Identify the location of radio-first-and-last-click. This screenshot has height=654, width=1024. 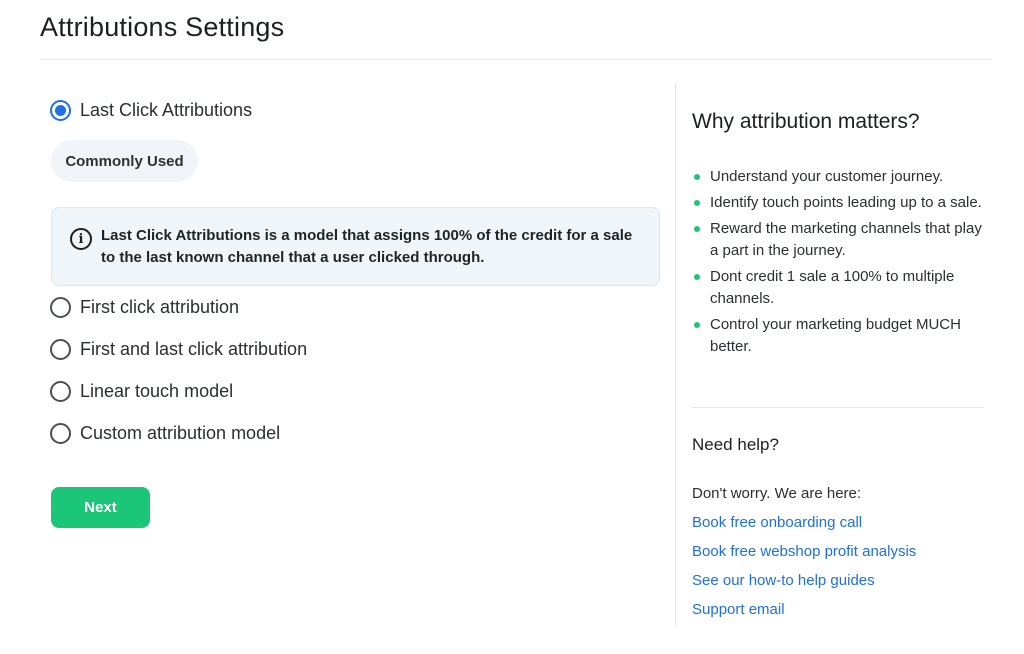
(60, 349).